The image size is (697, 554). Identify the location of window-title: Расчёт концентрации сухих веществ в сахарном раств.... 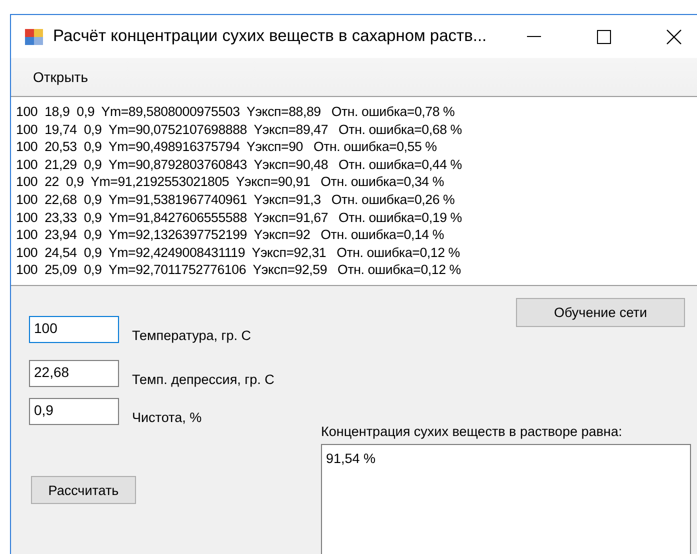
(270, 36).